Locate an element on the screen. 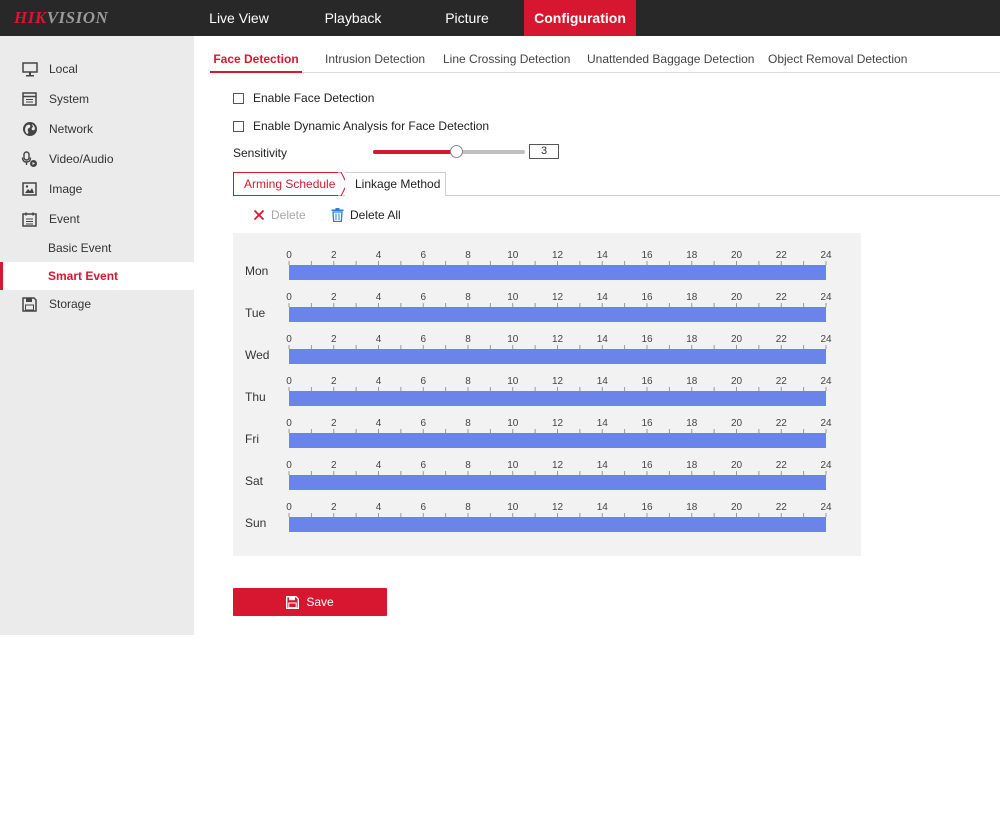 This screenshot has width=1000, height=839. sidebar-item-smart-event: Smart Event is located at coordinates (97, 276).